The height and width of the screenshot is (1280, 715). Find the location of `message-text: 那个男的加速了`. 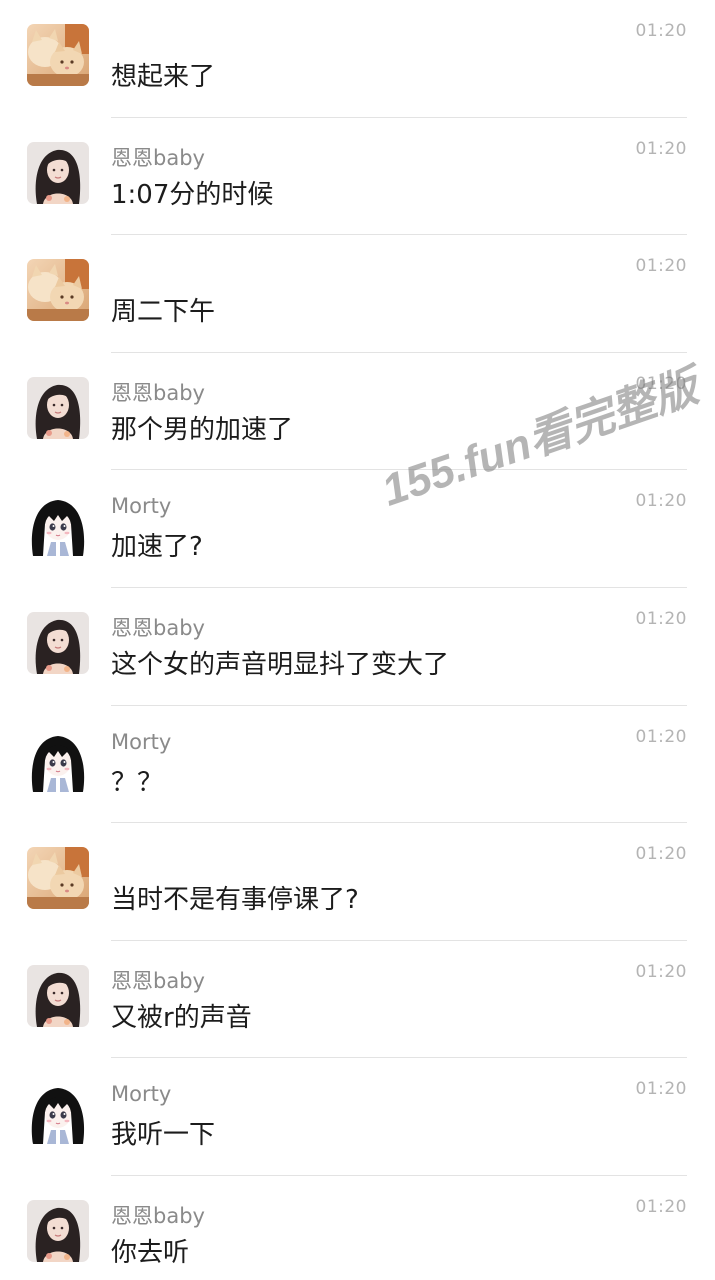

message-text: 那个男的加速了 is located at coordinates (202, 429).